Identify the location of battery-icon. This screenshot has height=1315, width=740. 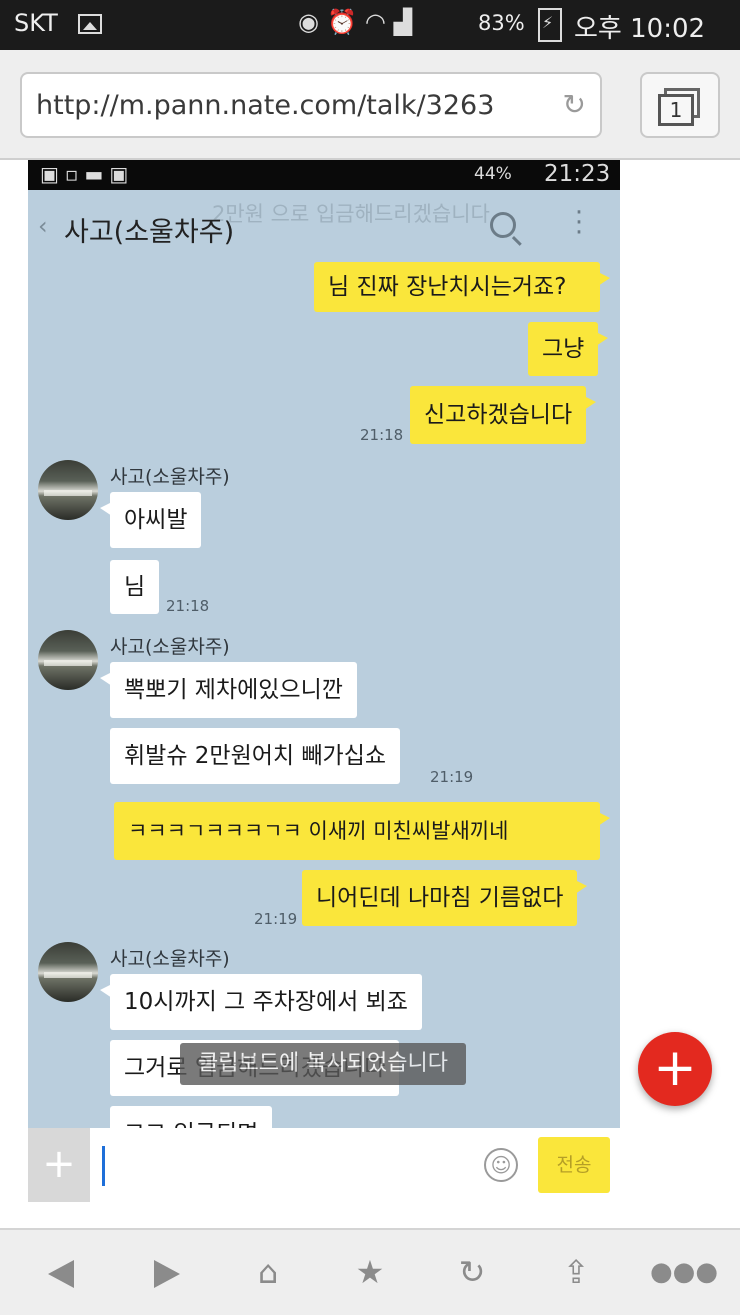
(550, 25).